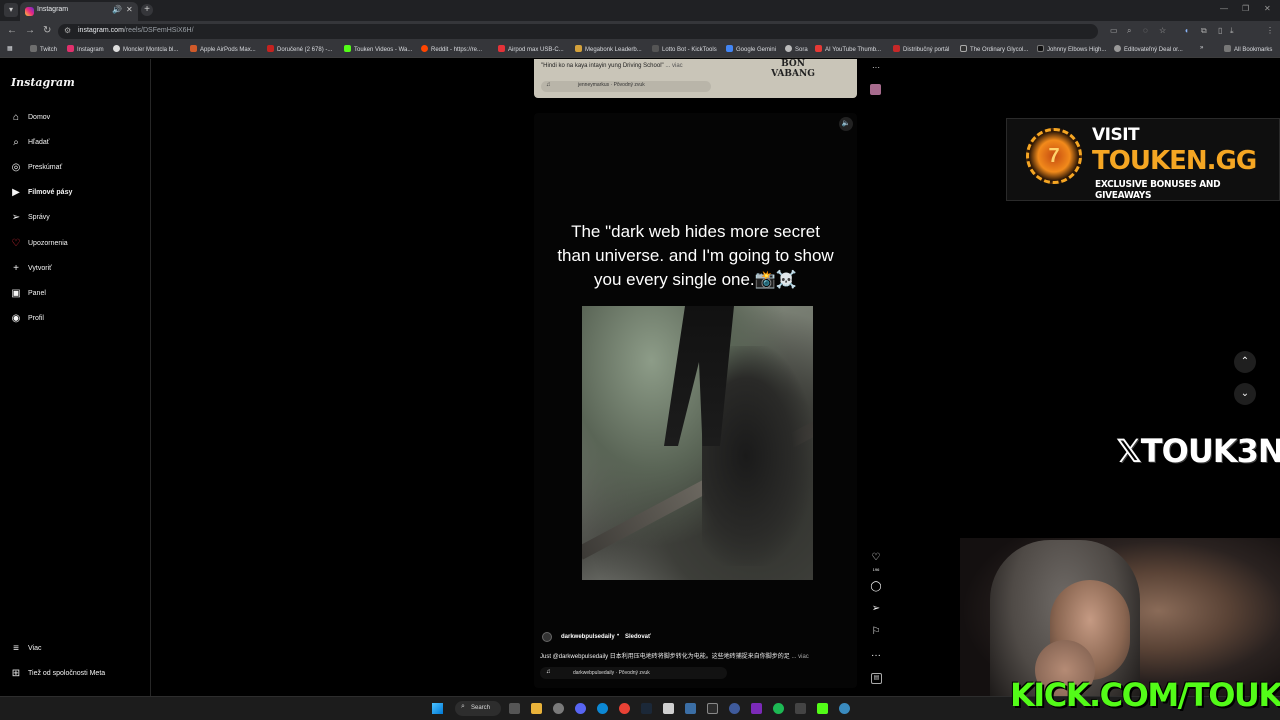  What do you see at coordinates (1040, 48) in the screenshot?
I see `tiktok-icon` at bounding box center [1040, 48].